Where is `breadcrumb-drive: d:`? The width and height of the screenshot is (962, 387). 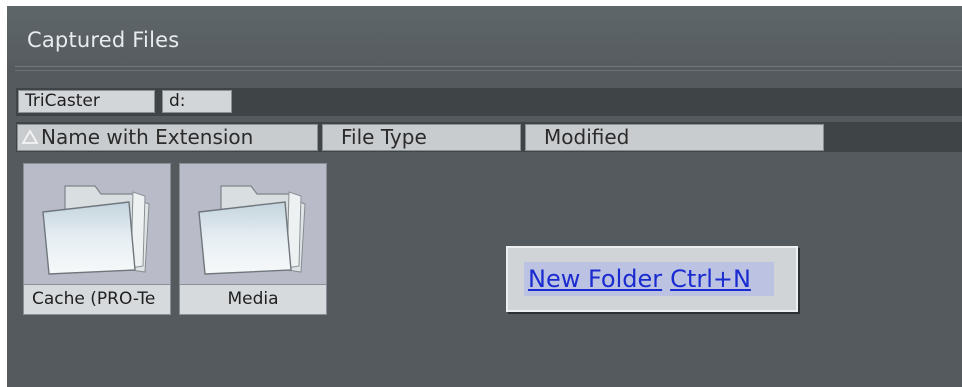 breadcrumb-drive: d: is located at coordinates (197, 101).